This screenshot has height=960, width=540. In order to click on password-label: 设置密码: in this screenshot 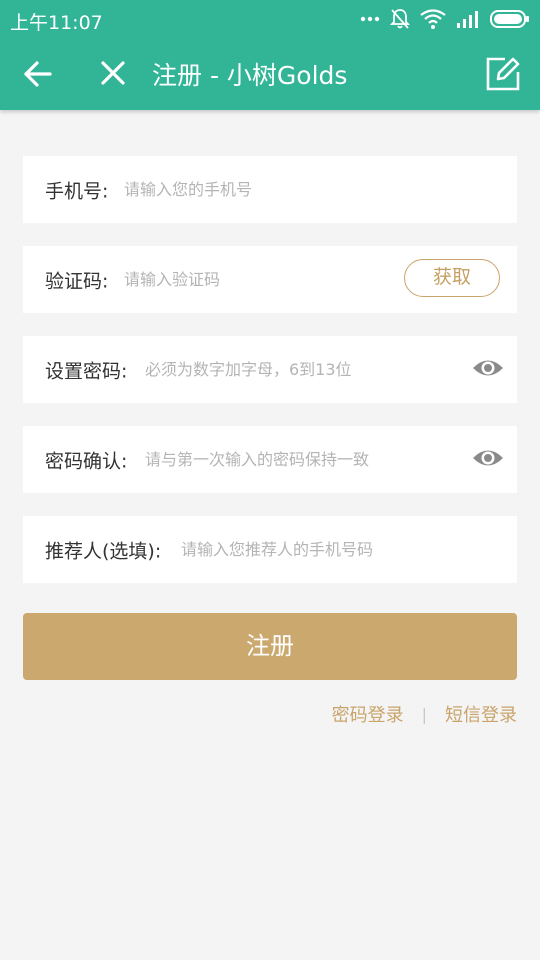, I will do `click(86, 371)`.